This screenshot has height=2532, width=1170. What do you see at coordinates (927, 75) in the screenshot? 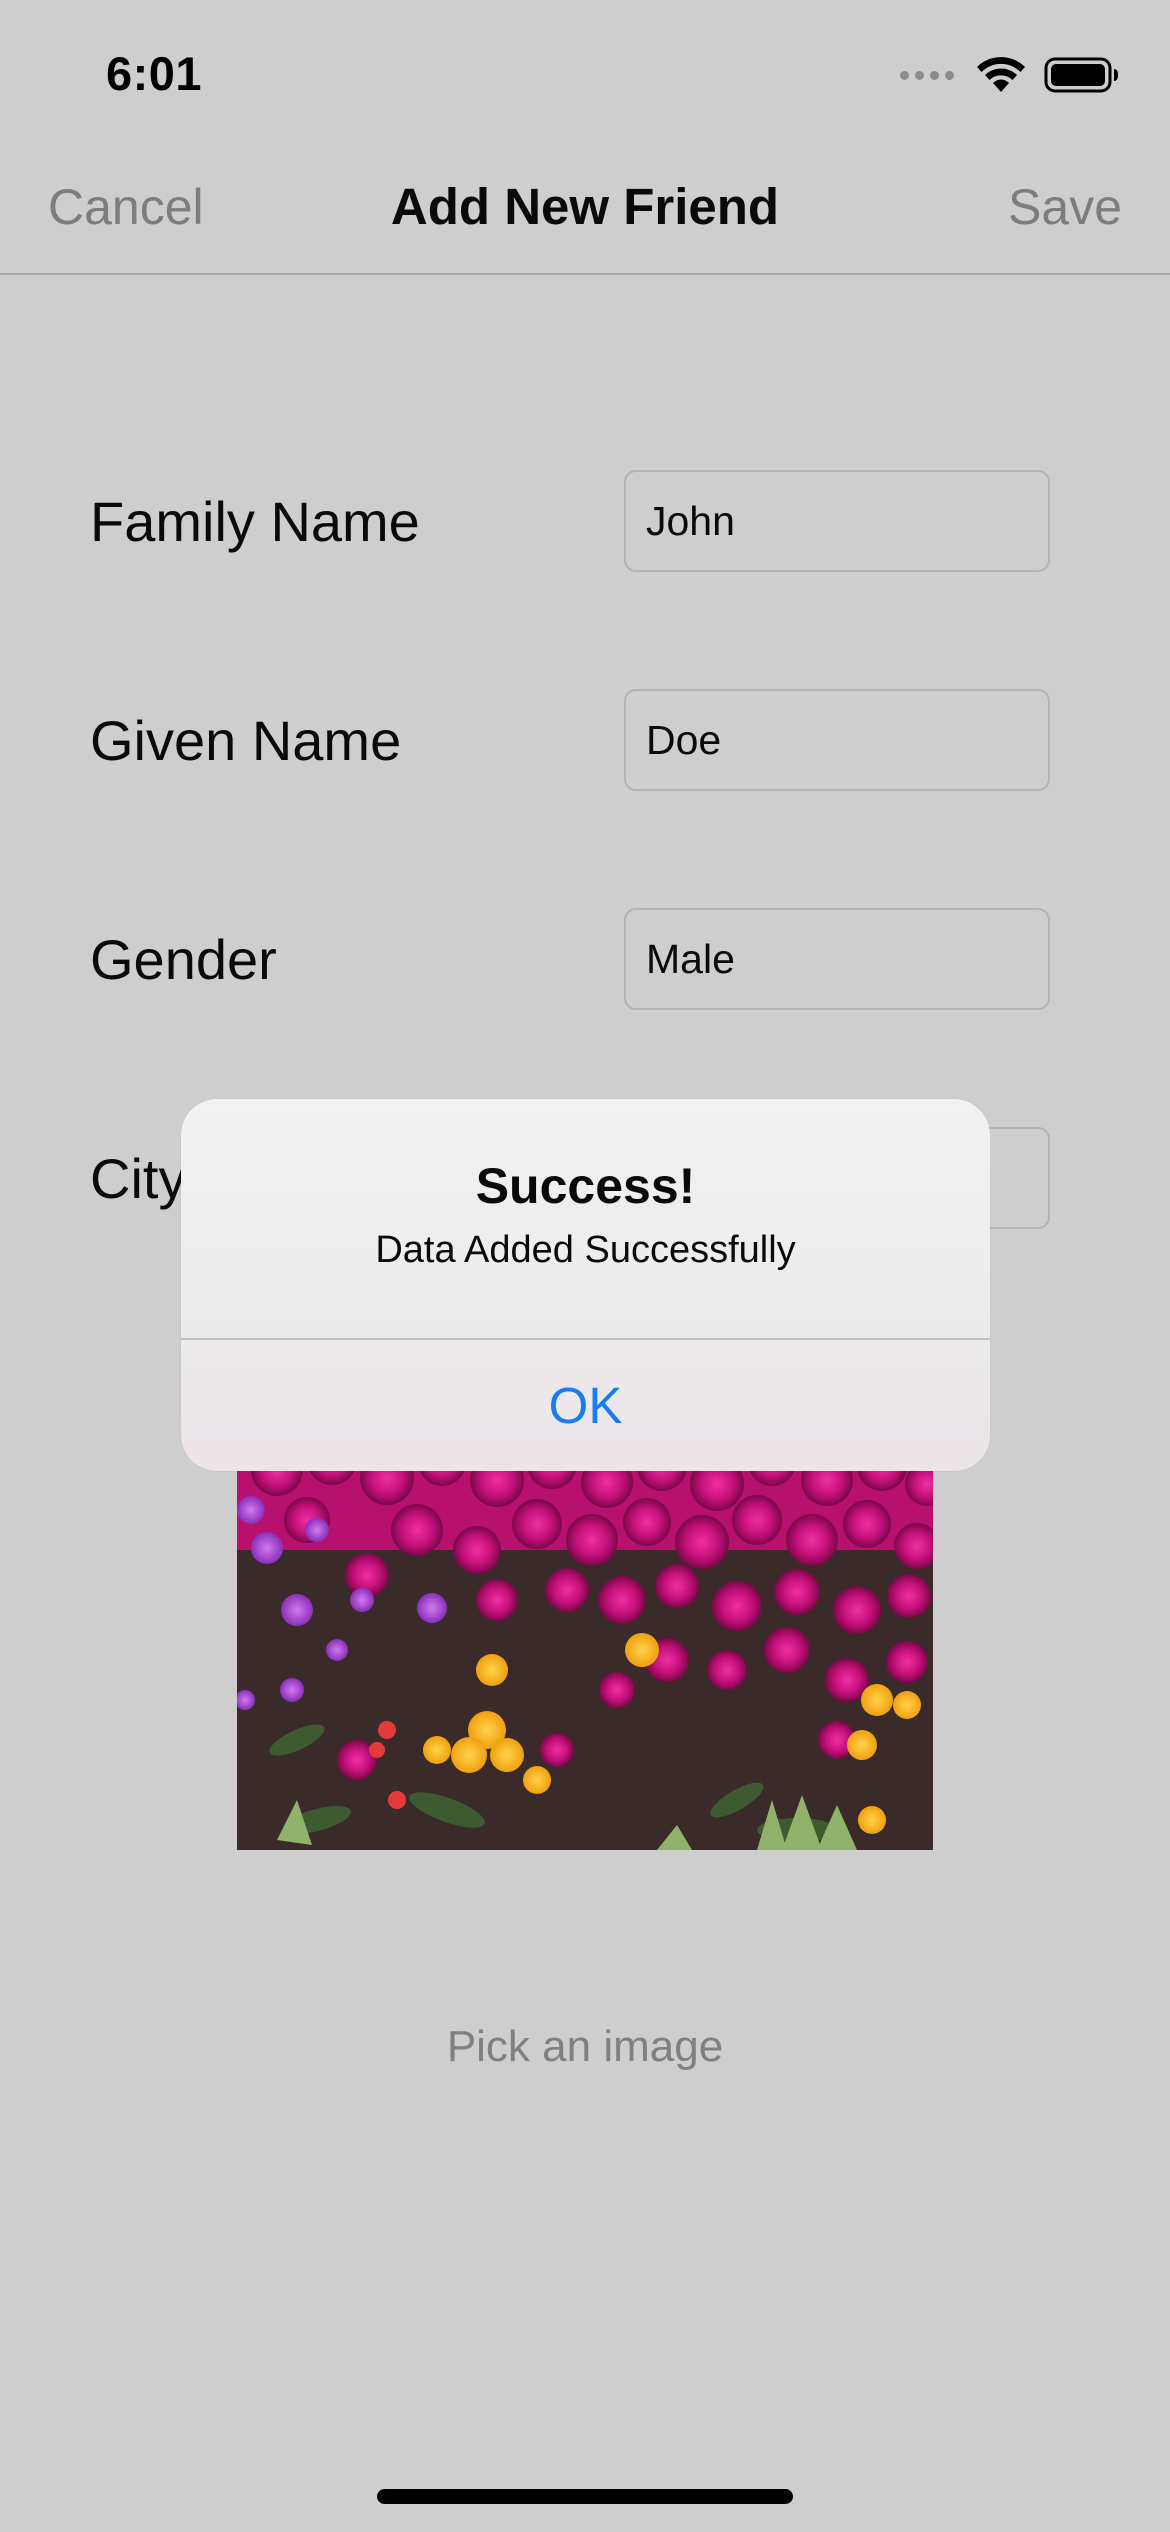
I see `cellular-signal-icon` at bounding box center [927, 75].